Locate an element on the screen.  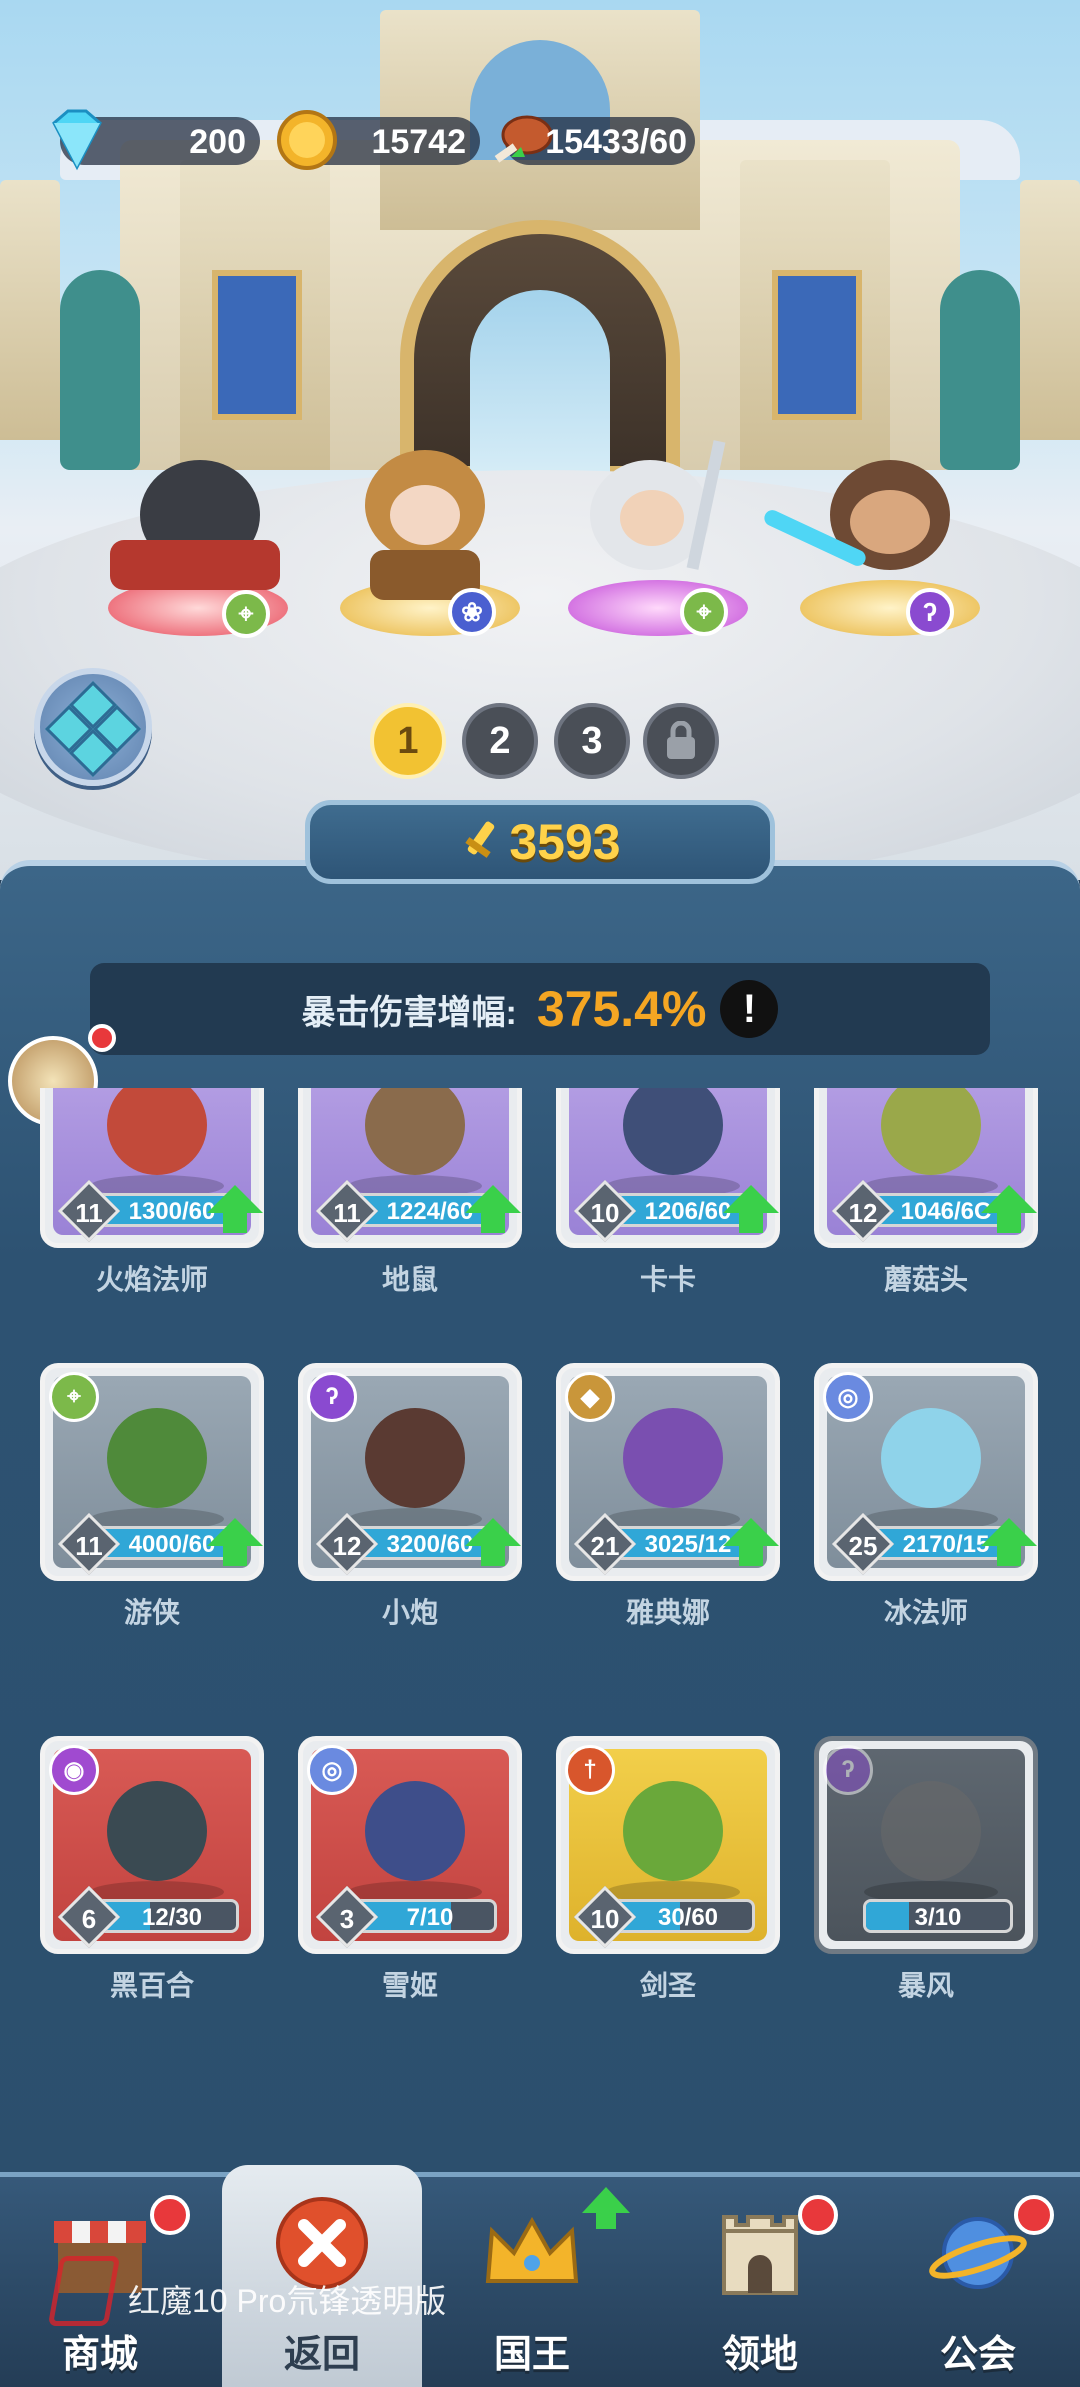
crit-damage-label: 暴击伤害增幅: is located at coordinates (409, 1012).